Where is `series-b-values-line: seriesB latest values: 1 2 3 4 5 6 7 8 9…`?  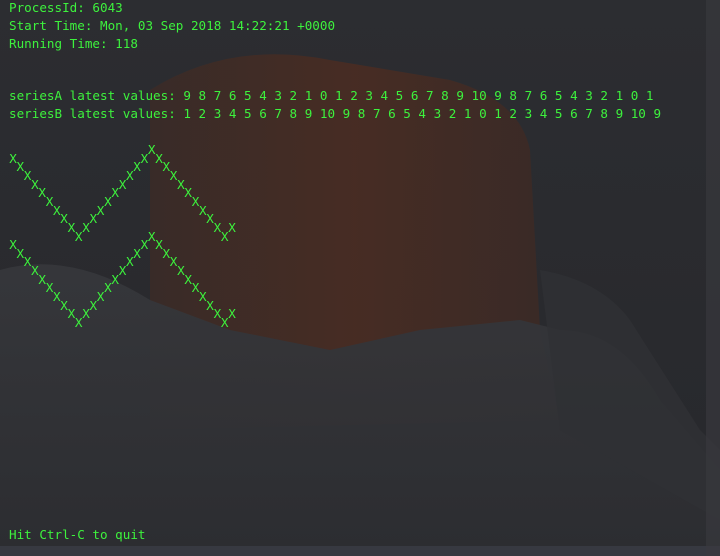 series-b-values-line: seriesB latest values: 1 2 3 4 5 6 7 8 9… is located at coordinates (335, 113).